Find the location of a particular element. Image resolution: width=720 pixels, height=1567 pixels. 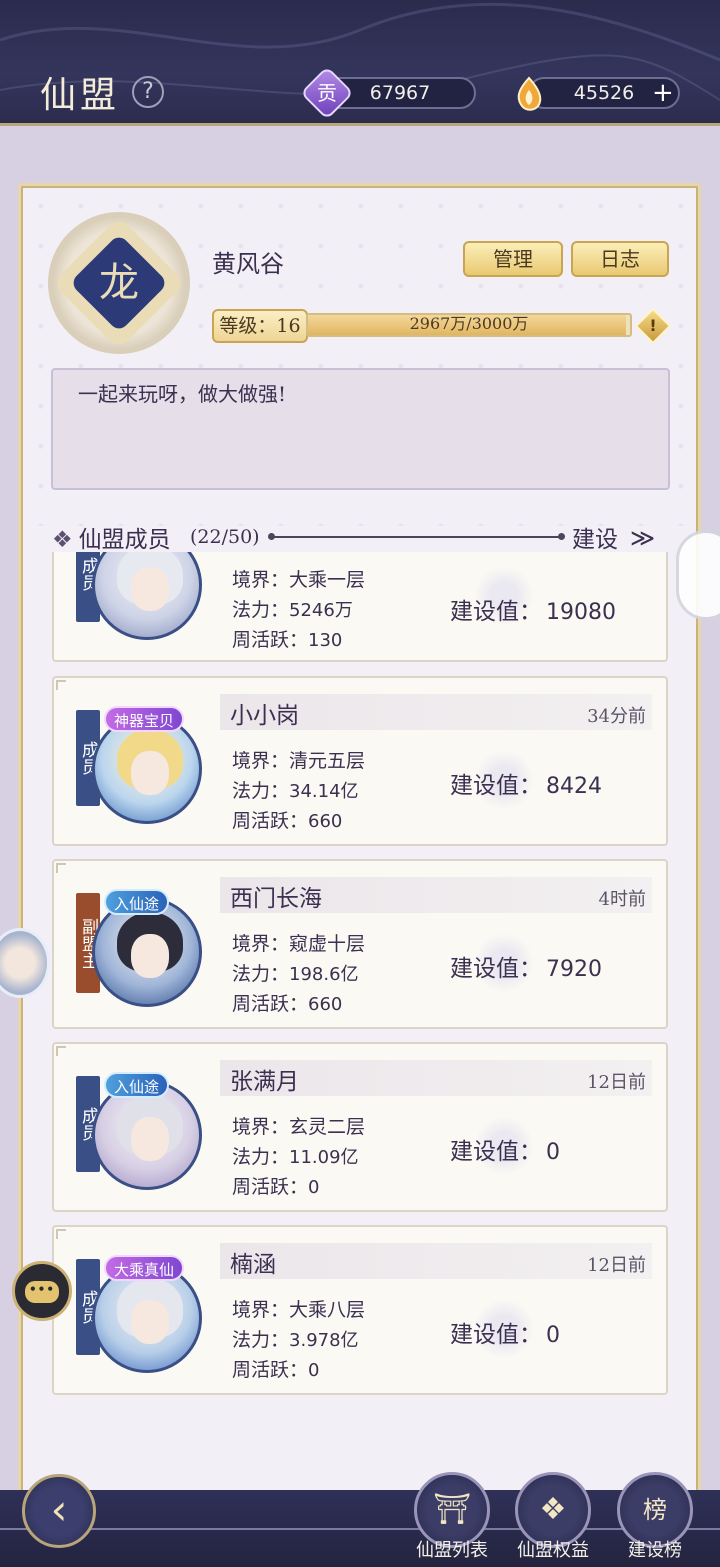

guild-benefits-label: 仙盟权益 is located at coordinates (553, 1550).